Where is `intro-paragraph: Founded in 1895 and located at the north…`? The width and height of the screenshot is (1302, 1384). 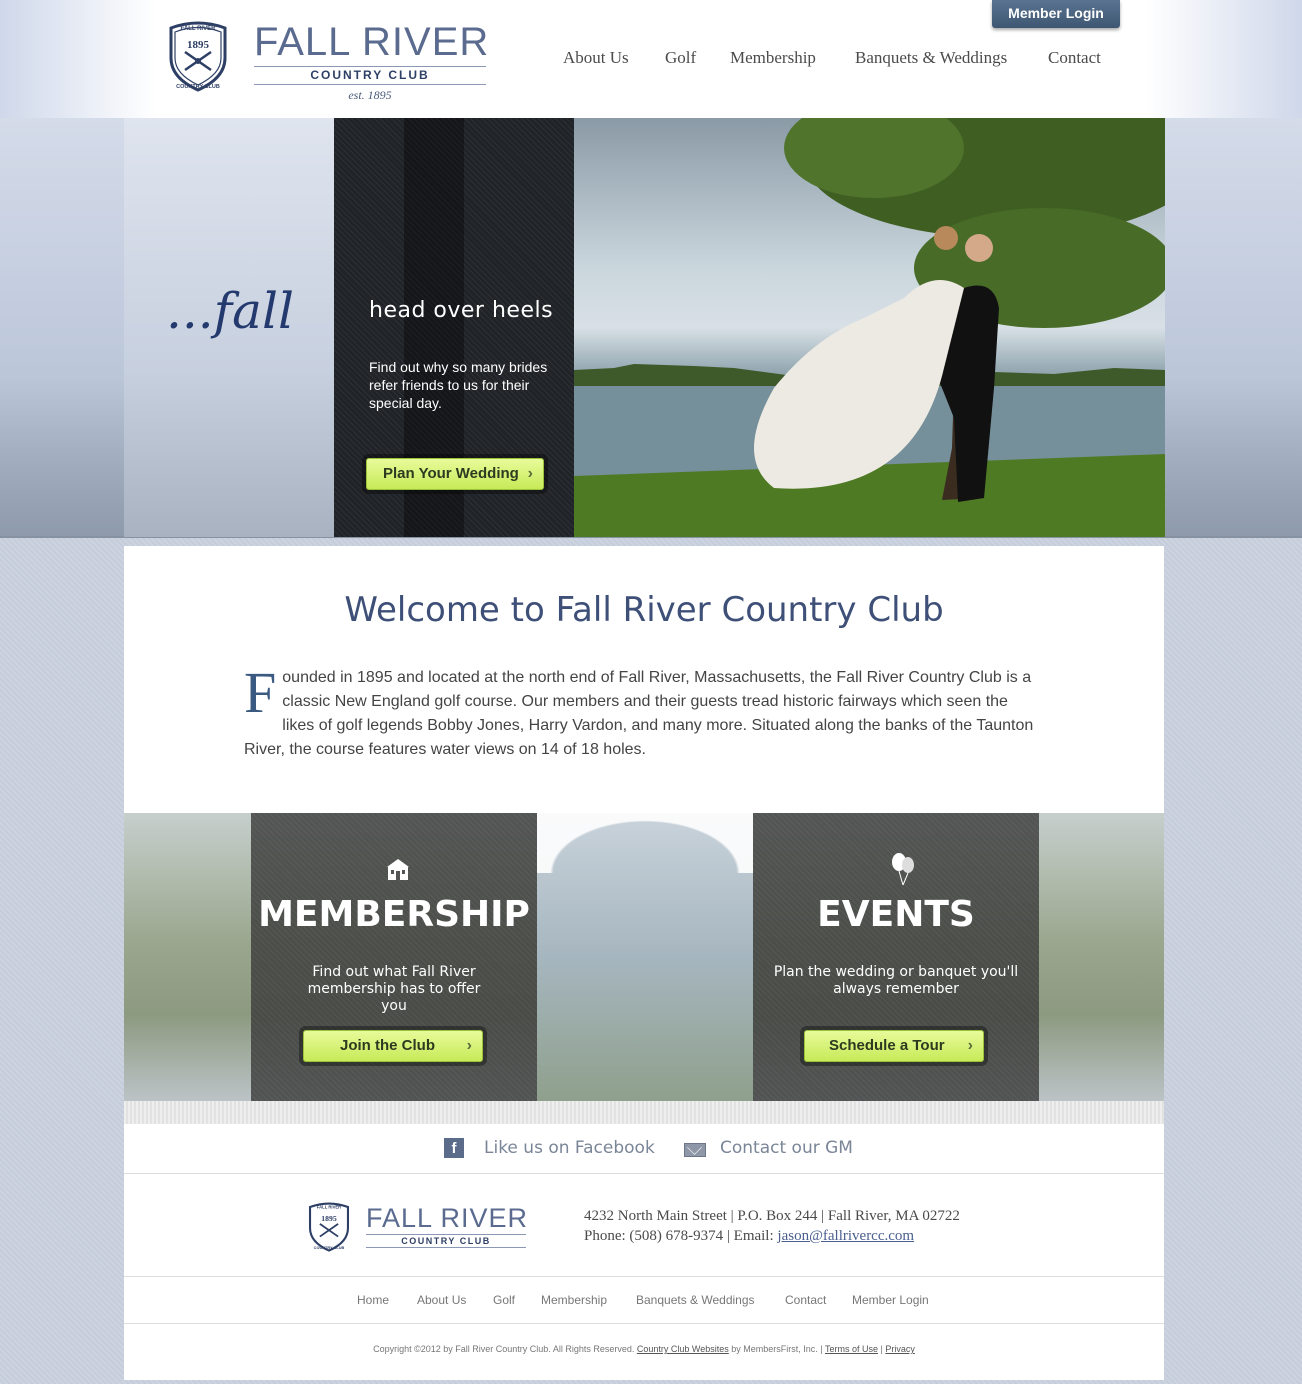
intro-paragraph: Founded in 1895 and located at the north… is located at coordinates (644, 711).